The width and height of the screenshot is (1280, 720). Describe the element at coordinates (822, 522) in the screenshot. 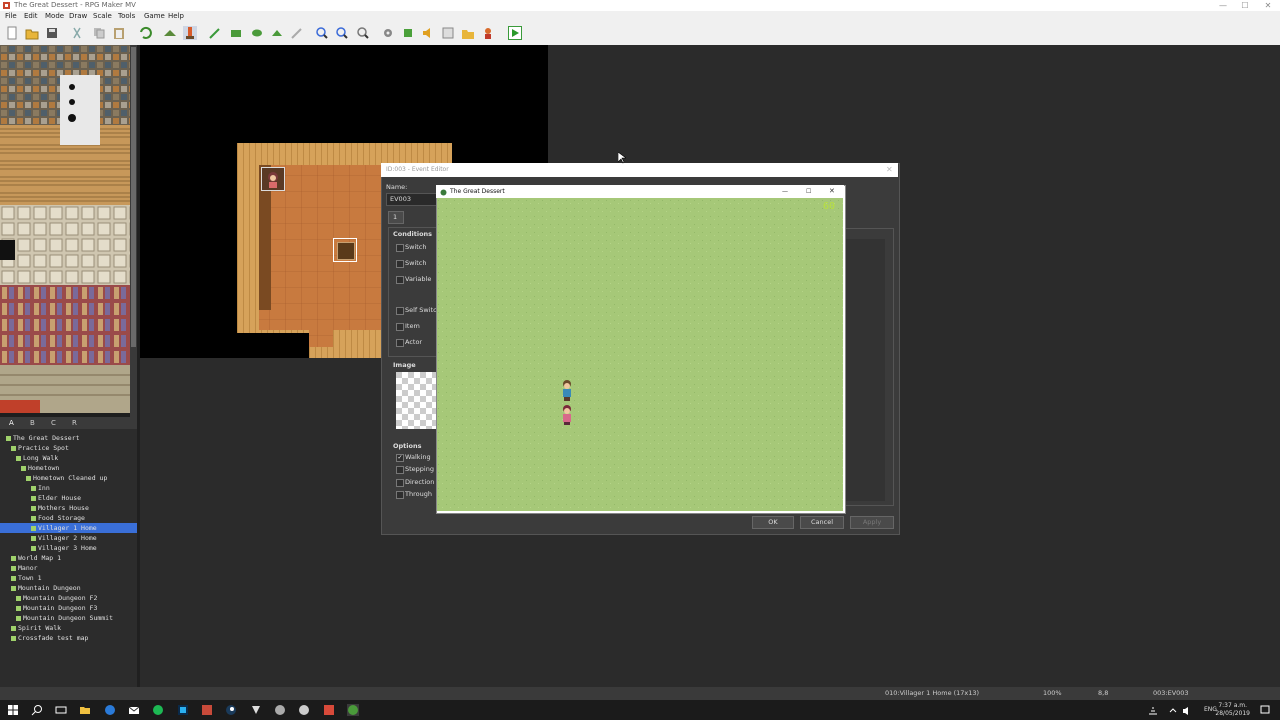

I see `cancel-button: Cancel` at that location.